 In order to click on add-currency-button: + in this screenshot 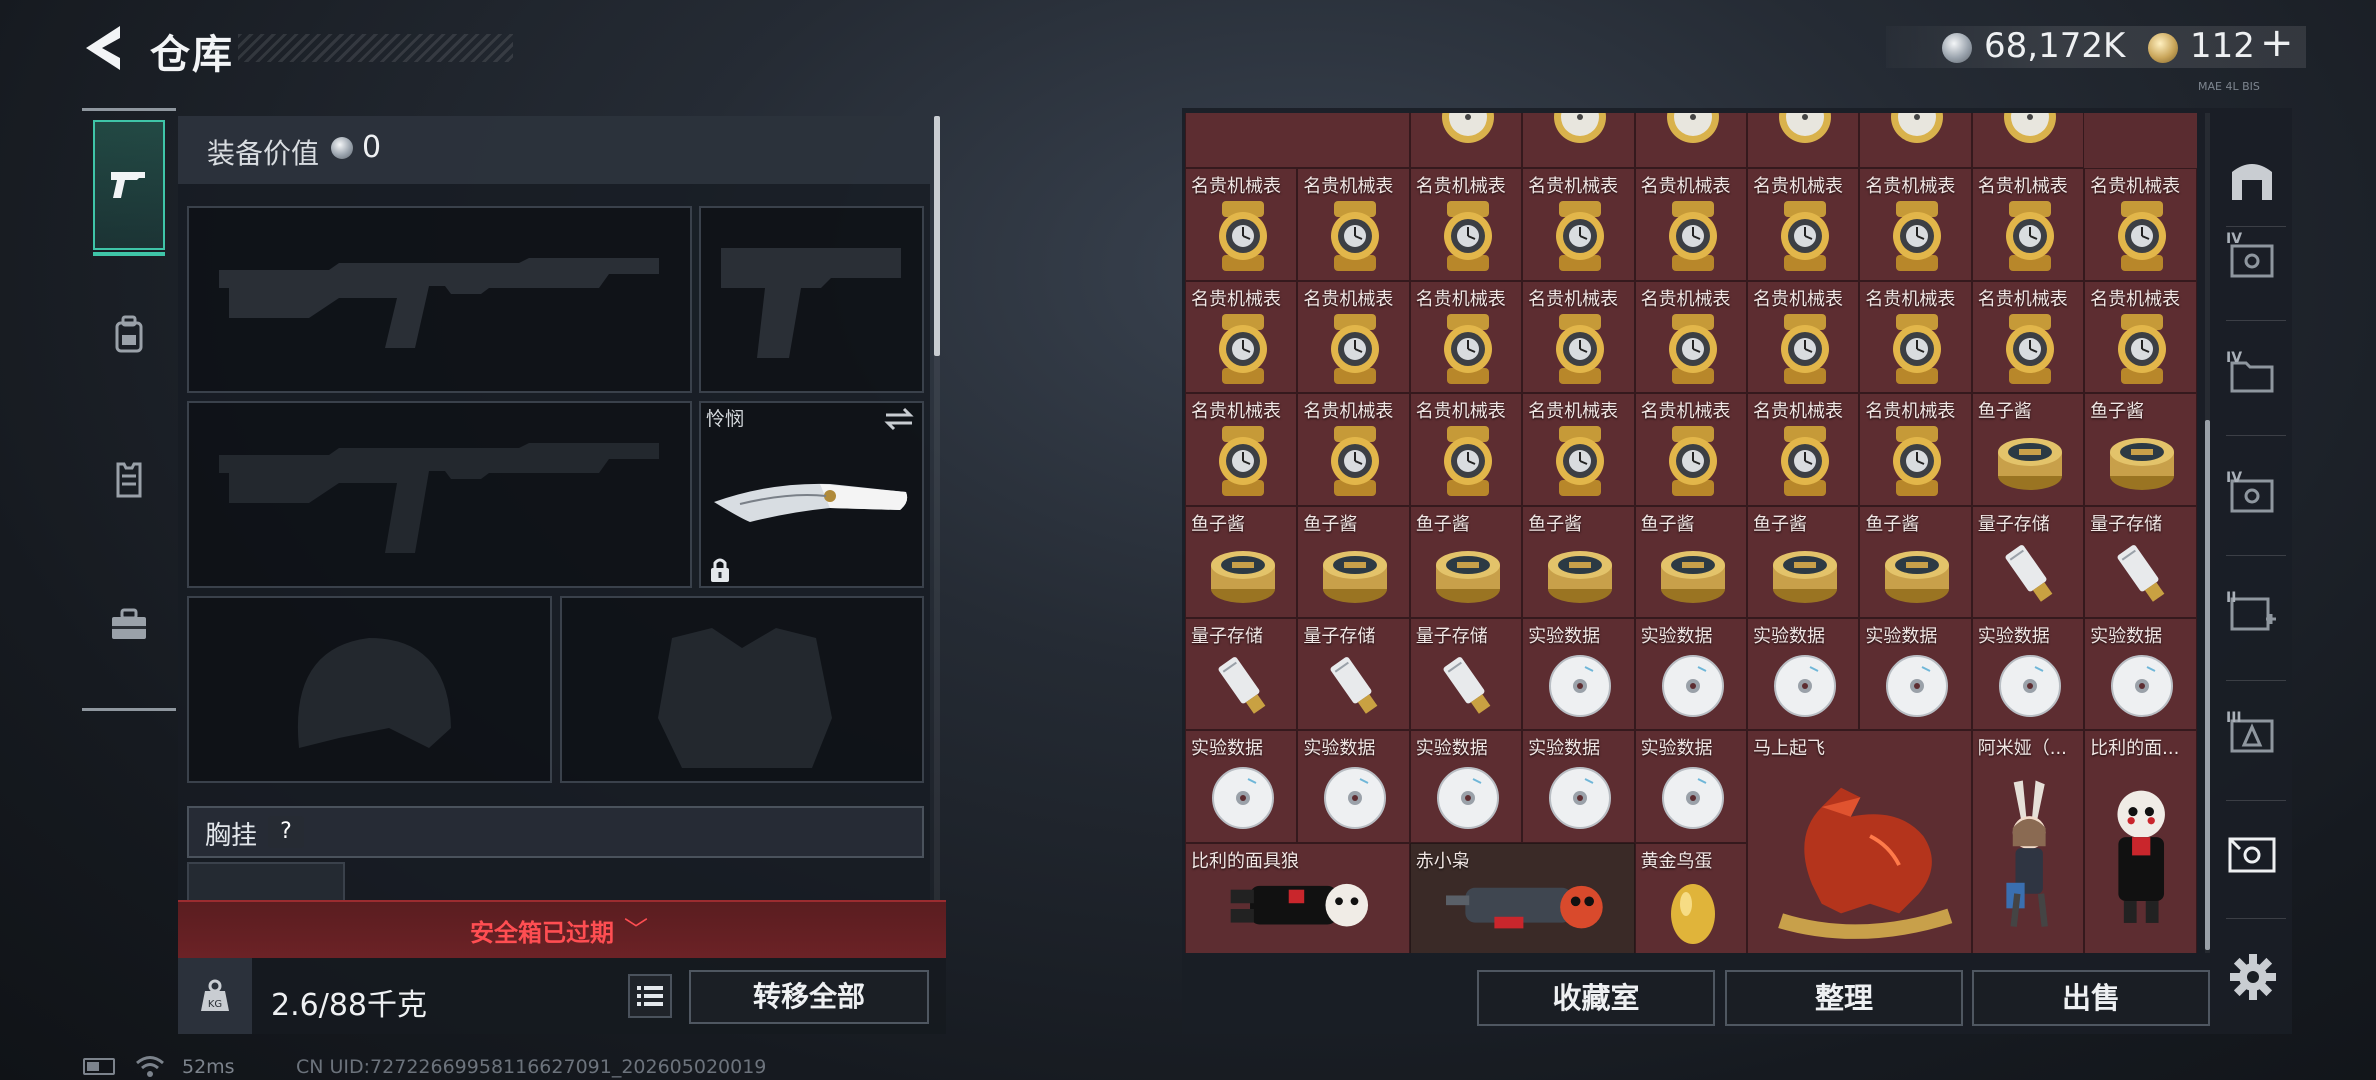, I will do `click(2277, 43)`.